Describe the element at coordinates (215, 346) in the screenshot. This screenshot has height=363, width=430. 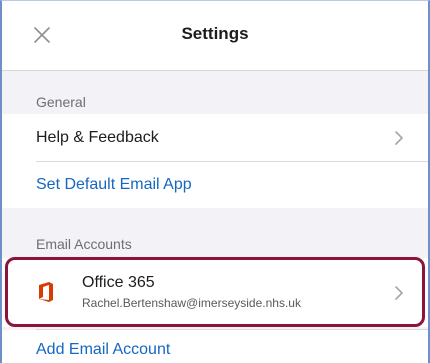
I see `add-email-account-row: Add Email Account` at that location.